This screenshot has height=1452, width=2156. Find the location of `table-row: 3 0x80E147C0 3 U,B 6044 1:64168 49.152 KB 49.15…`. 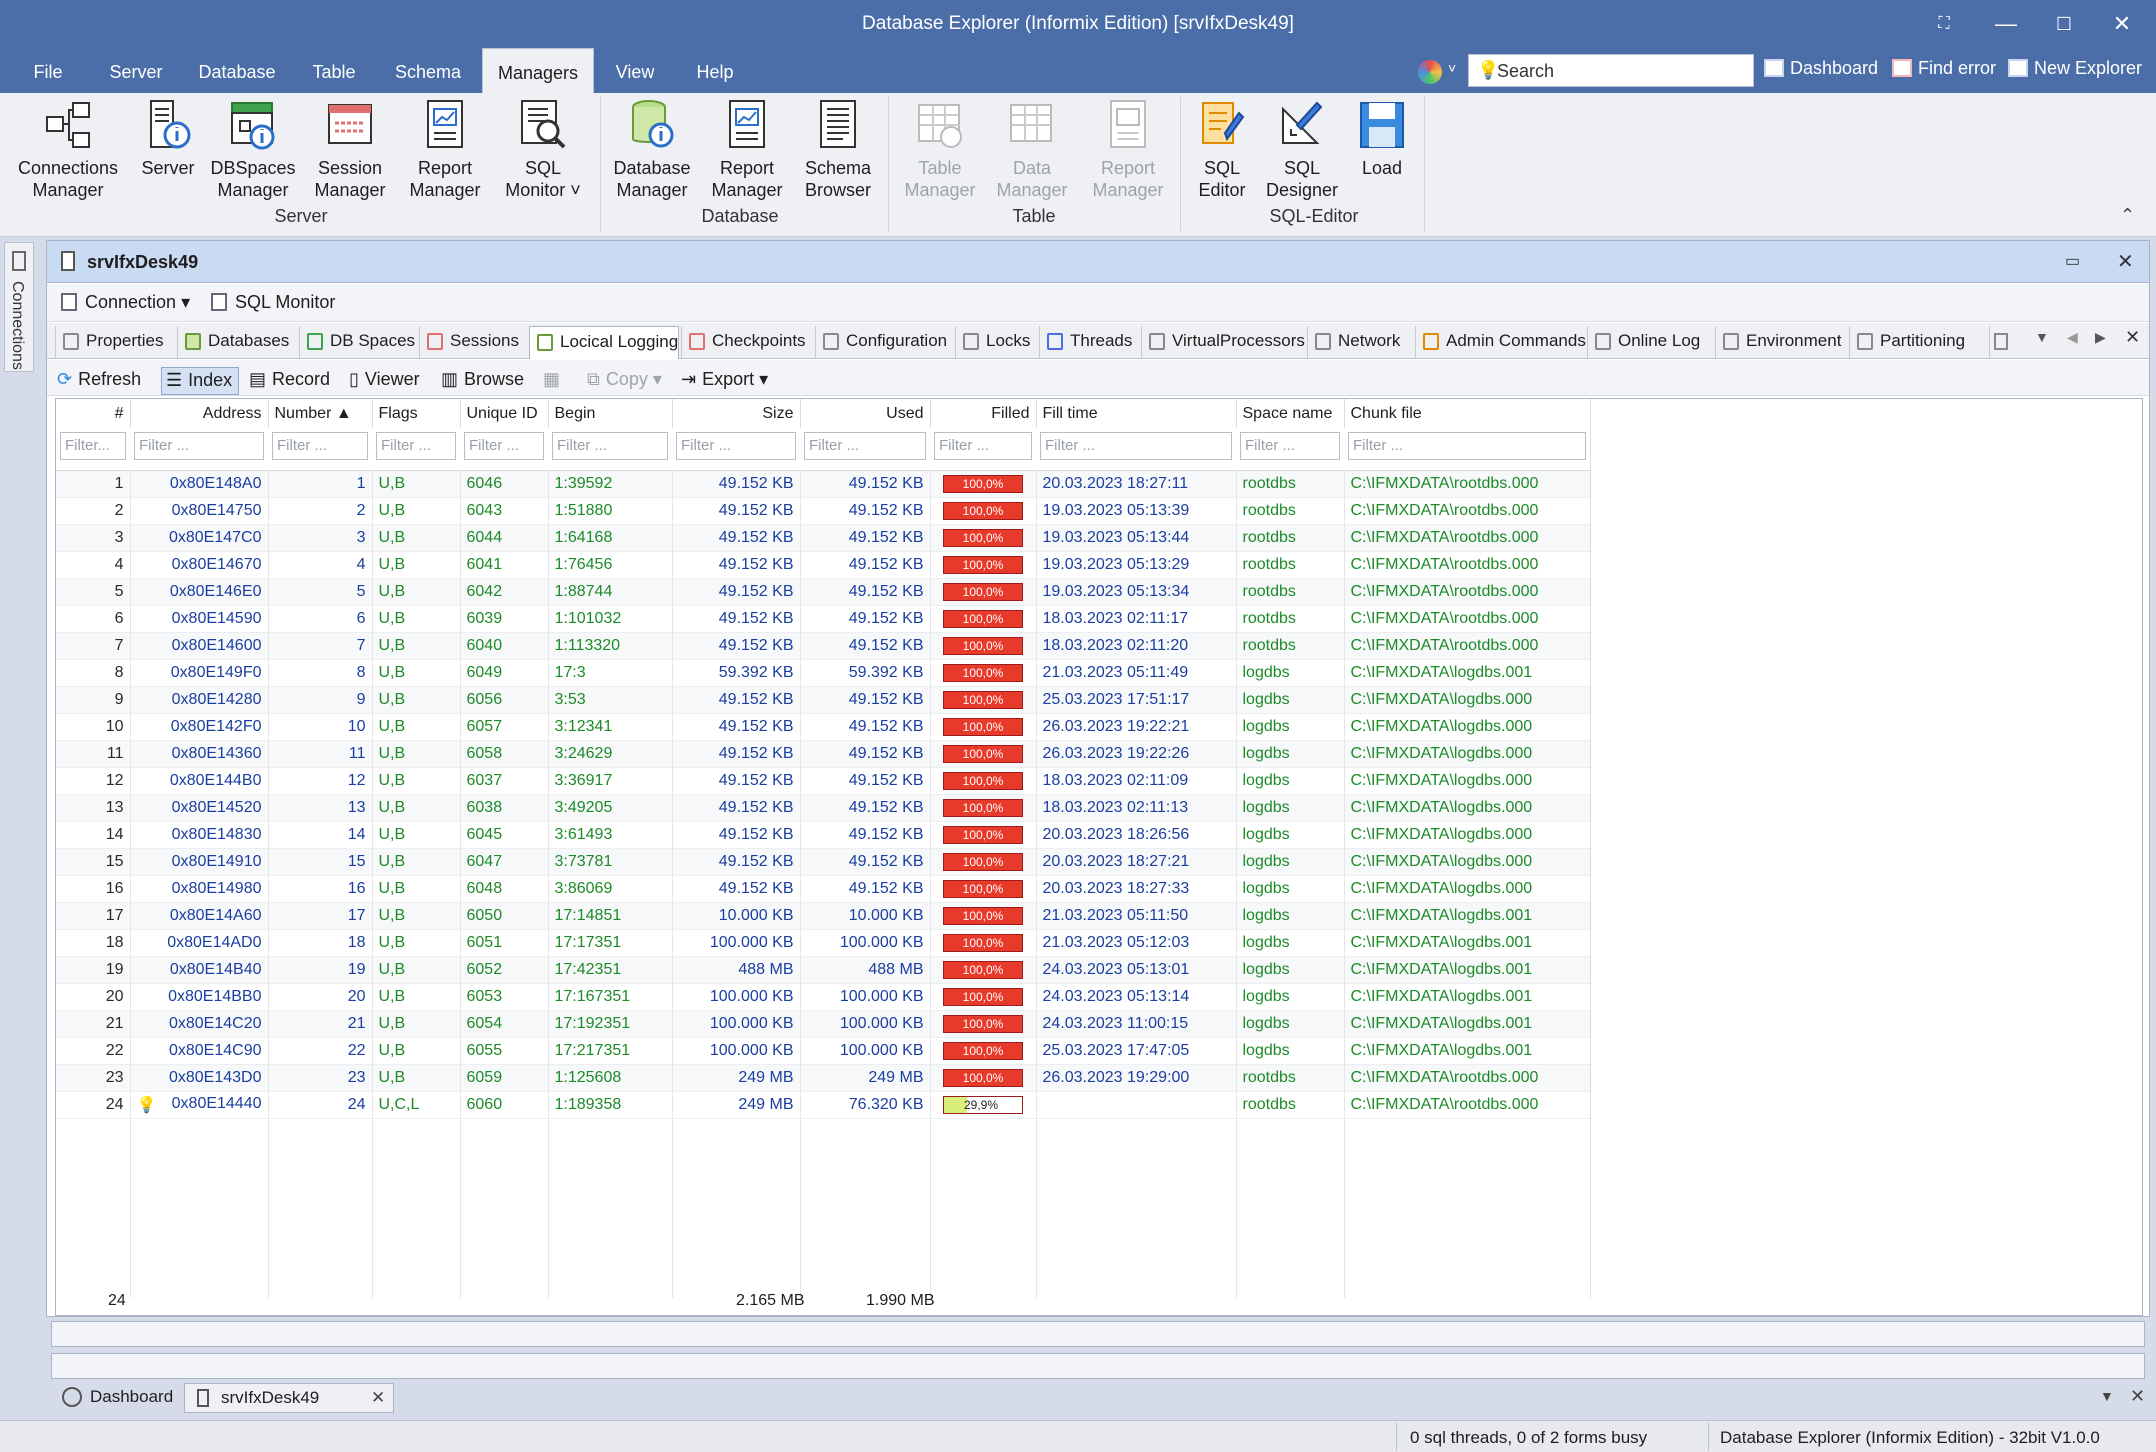

table-row: 3 0x80E147C0 3 U,B 6044 1:64168 49.152 KB 49.15… is located at coordinates (823, 538).